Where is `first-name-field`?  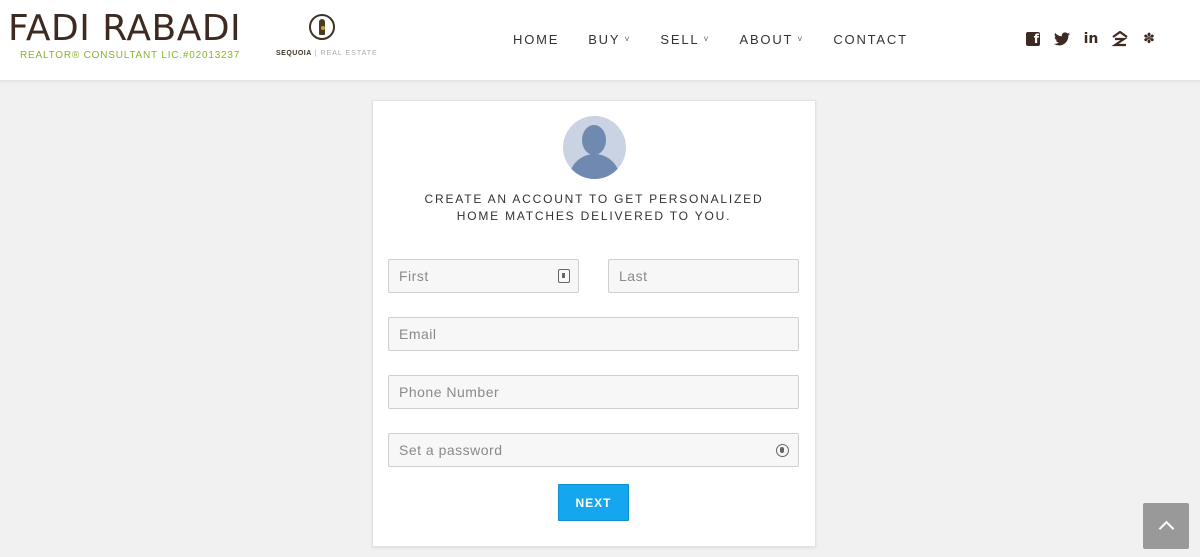 first-name-field is located at coordinates (483, 276).